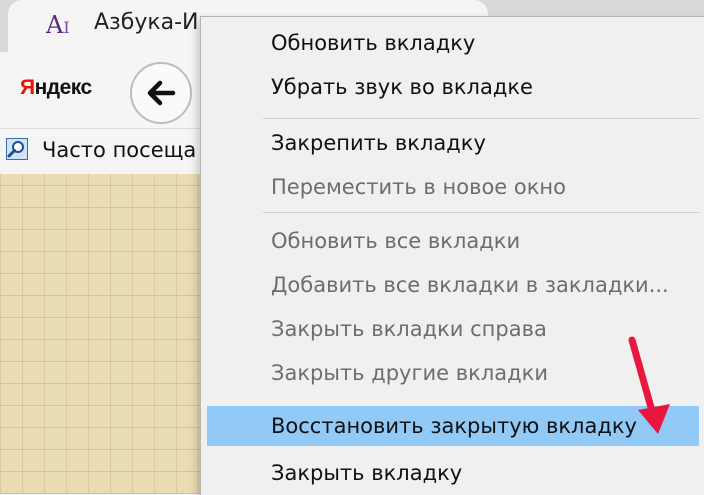  What do you see at coordinates (153, 22) in the screenshot?
I see `tab-title: Азбука-Ин` at bounding box center [153, 22].